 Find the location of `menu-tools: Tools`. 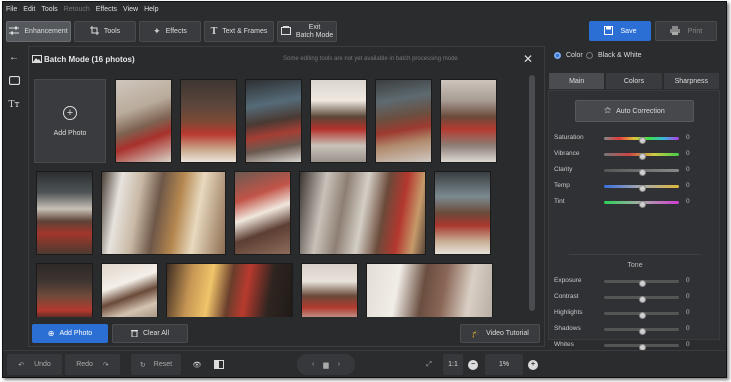

menu-tools: Tools is located at coordinates (49, 9).